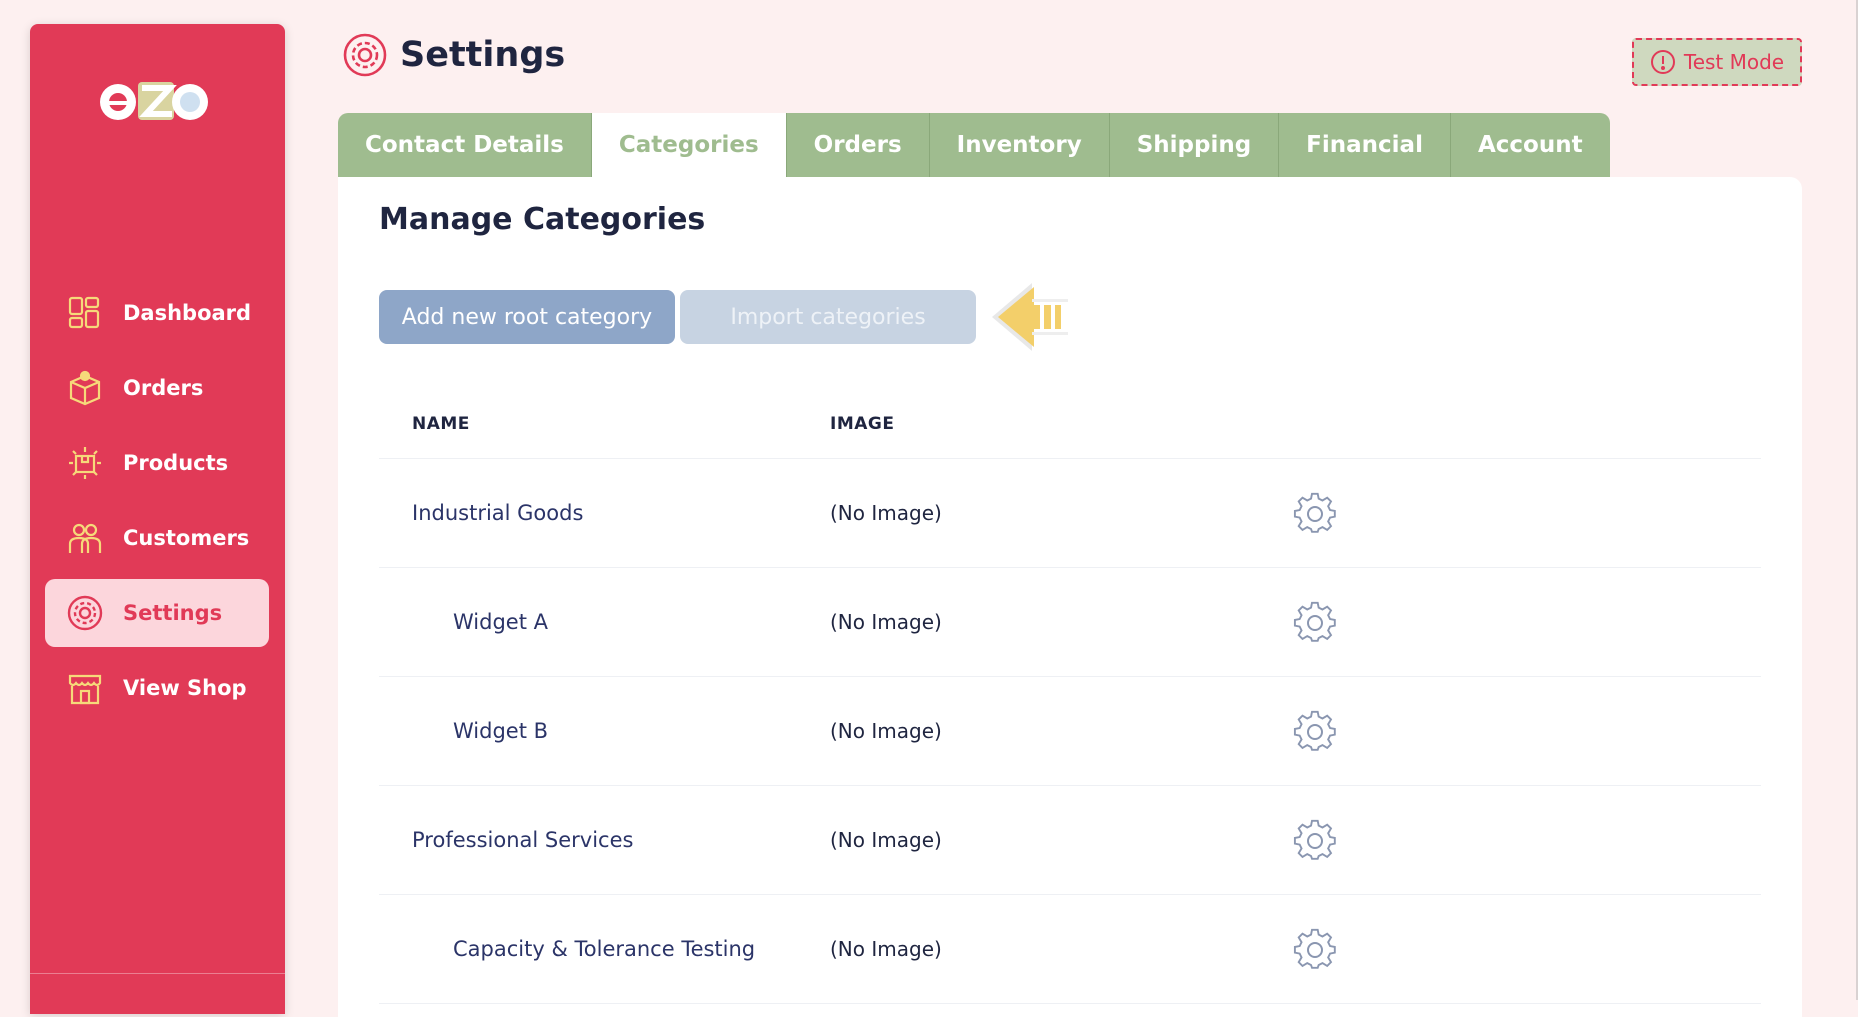 The height and width of the screenshot is (1017, 1858). What do you see at coordinates (497, 513) in the screenshot?
I see `category-name: Industrial Goods` at bounding box center [497, 513].